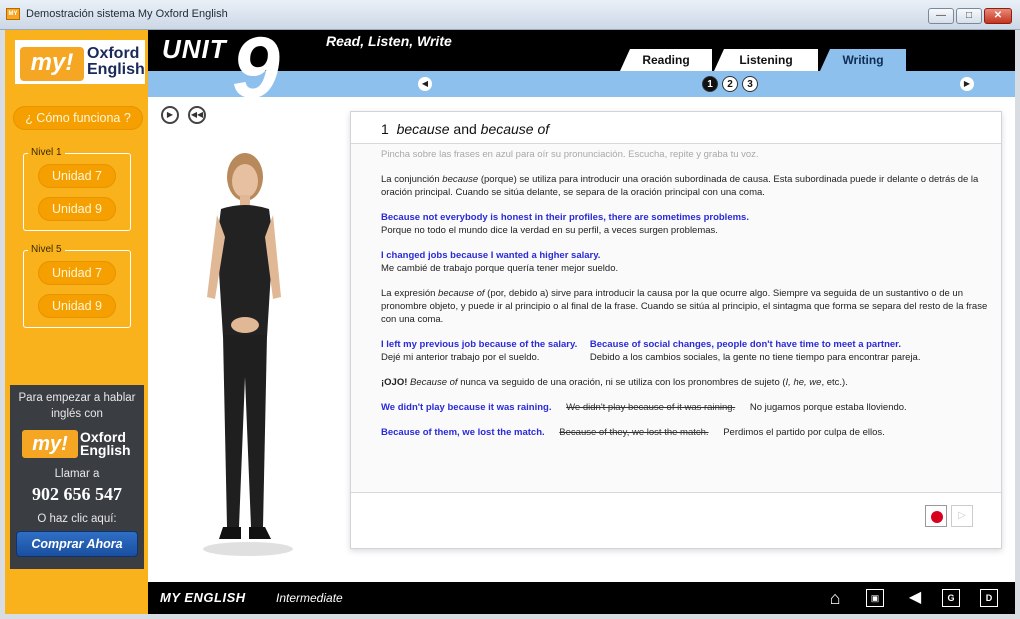 This screenshot has width=1020, height=619. Describe the element at coordinates (766, 60) in the screenshot. I see `tab-listening: Listening` at that location.